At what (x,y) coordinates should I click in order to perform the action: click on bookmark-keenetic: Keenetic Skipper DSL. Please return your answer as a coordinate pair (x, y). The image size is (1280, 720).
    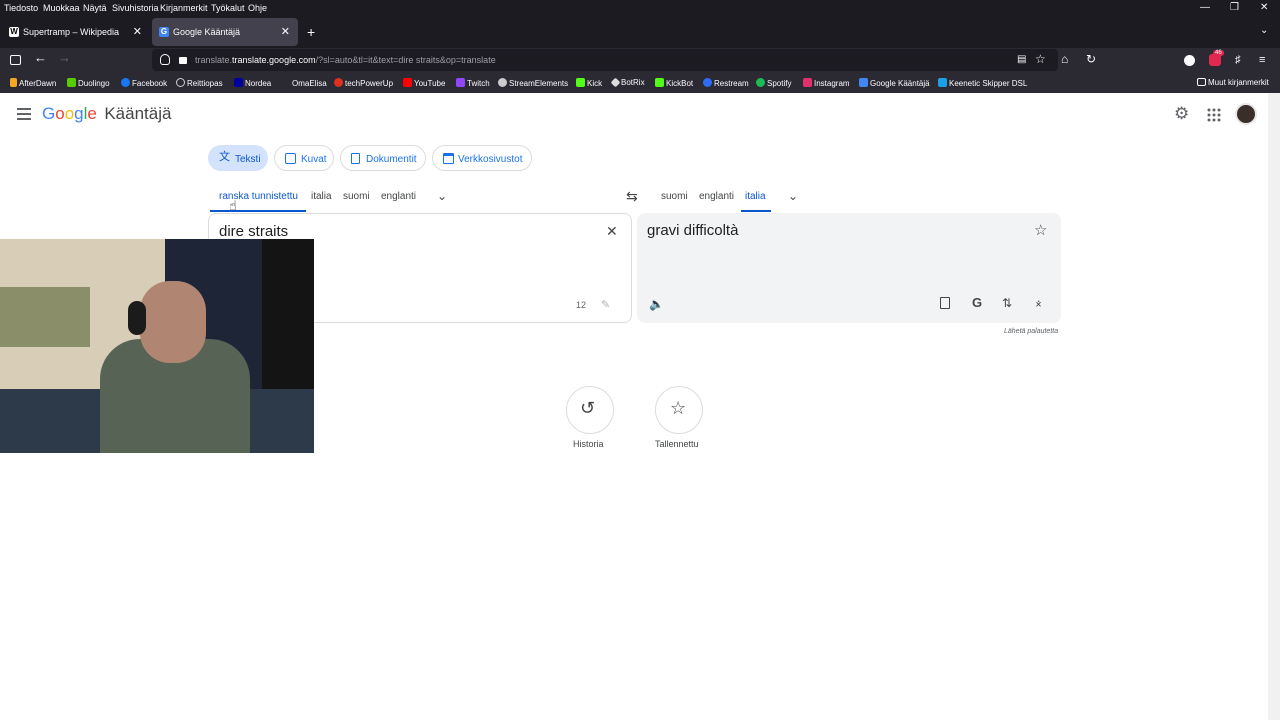
    Looking at the image, I should click on (982, 83).